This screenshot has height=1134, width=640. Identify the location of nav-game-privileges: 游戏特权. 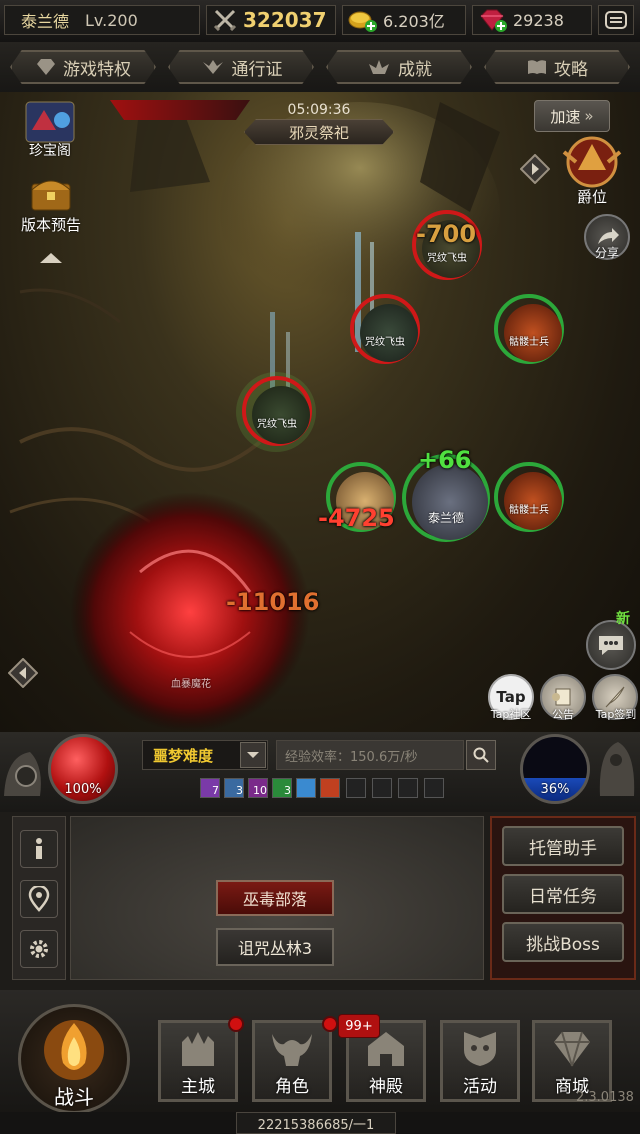
(83, 67).